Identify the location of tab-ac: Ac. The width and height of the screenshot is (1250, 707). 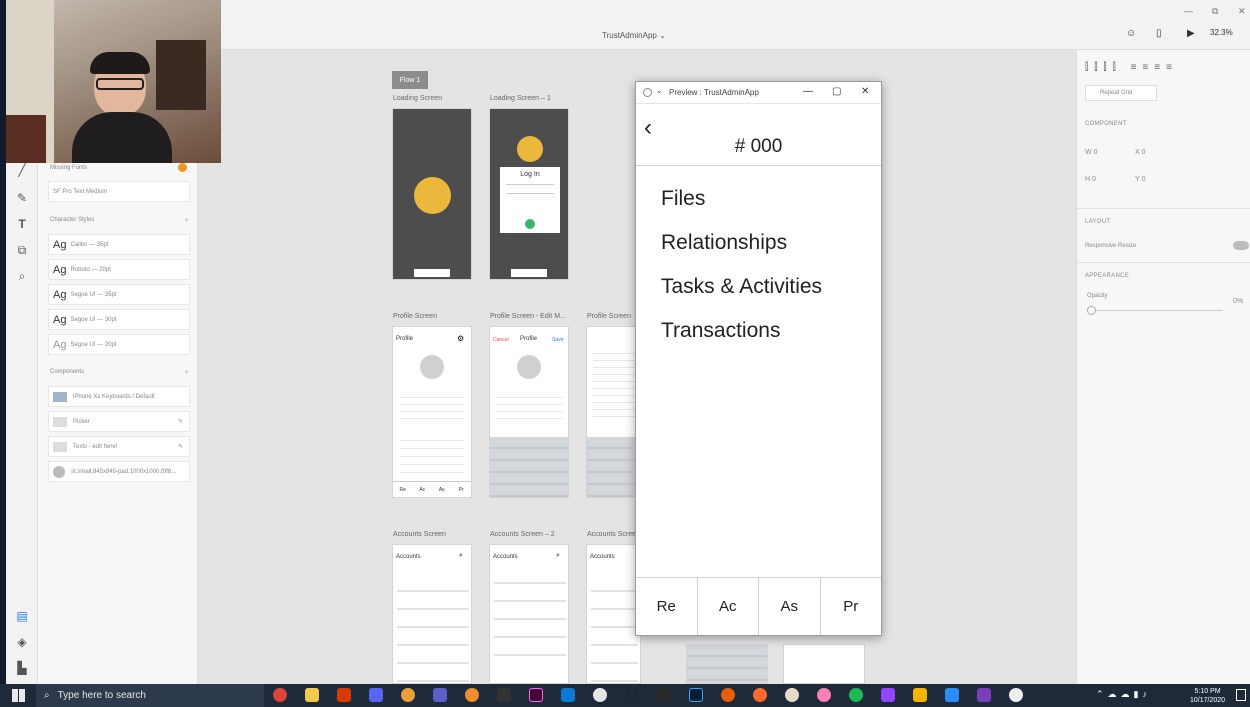
(728, 606).